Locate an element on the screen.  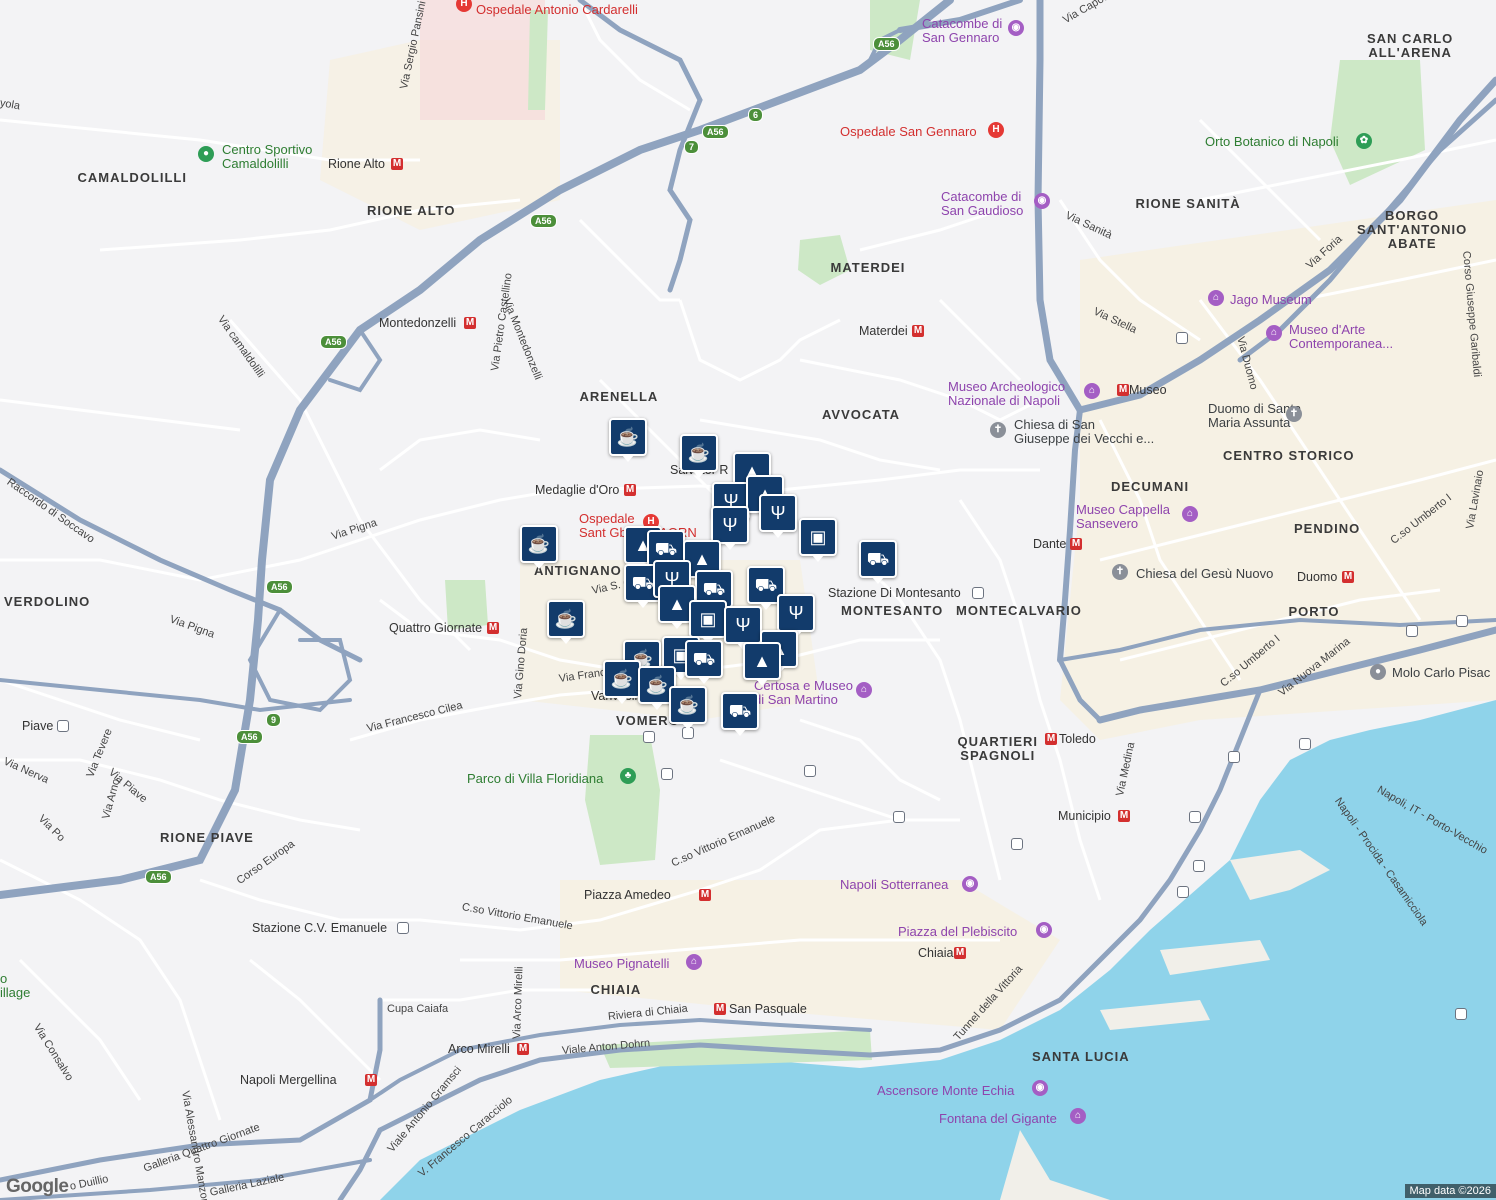
station-label-montedonzelli: Montedonzelli is located at coordinates (417, 323).